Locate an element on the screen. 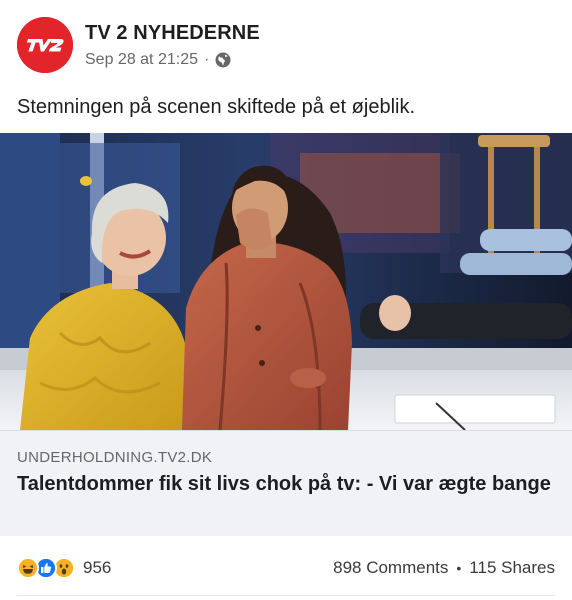 The height and width of the screenshot is (600, 572). engagement-counts: 898 Comments • 115 Shares is located at coordinates (444, 568).